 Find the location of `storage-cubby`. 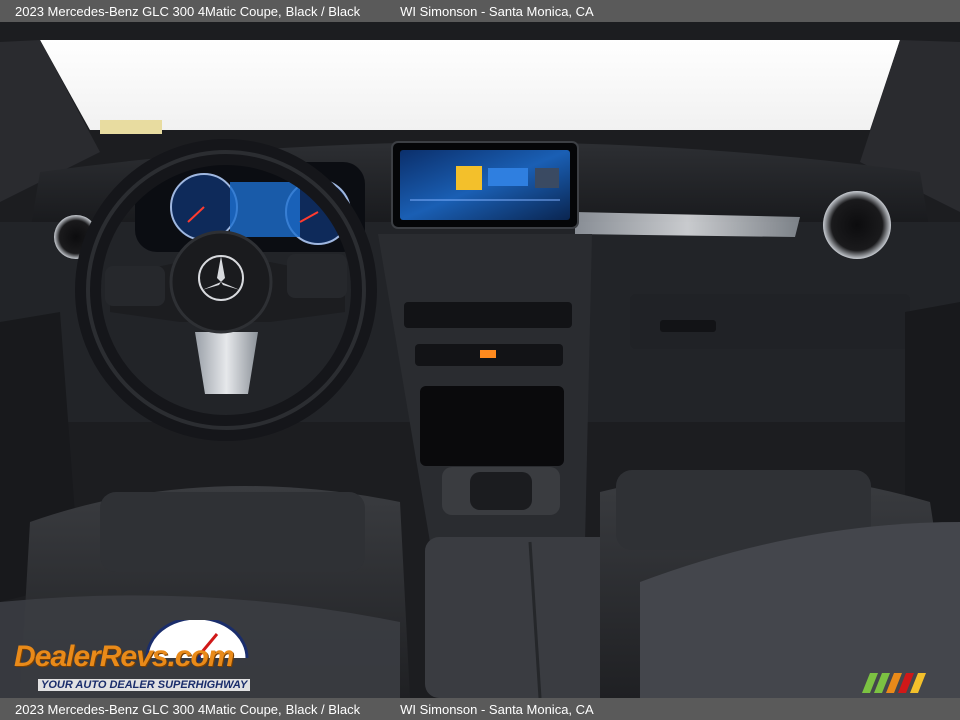

storage-cubby is located at coordinates (492, 426).